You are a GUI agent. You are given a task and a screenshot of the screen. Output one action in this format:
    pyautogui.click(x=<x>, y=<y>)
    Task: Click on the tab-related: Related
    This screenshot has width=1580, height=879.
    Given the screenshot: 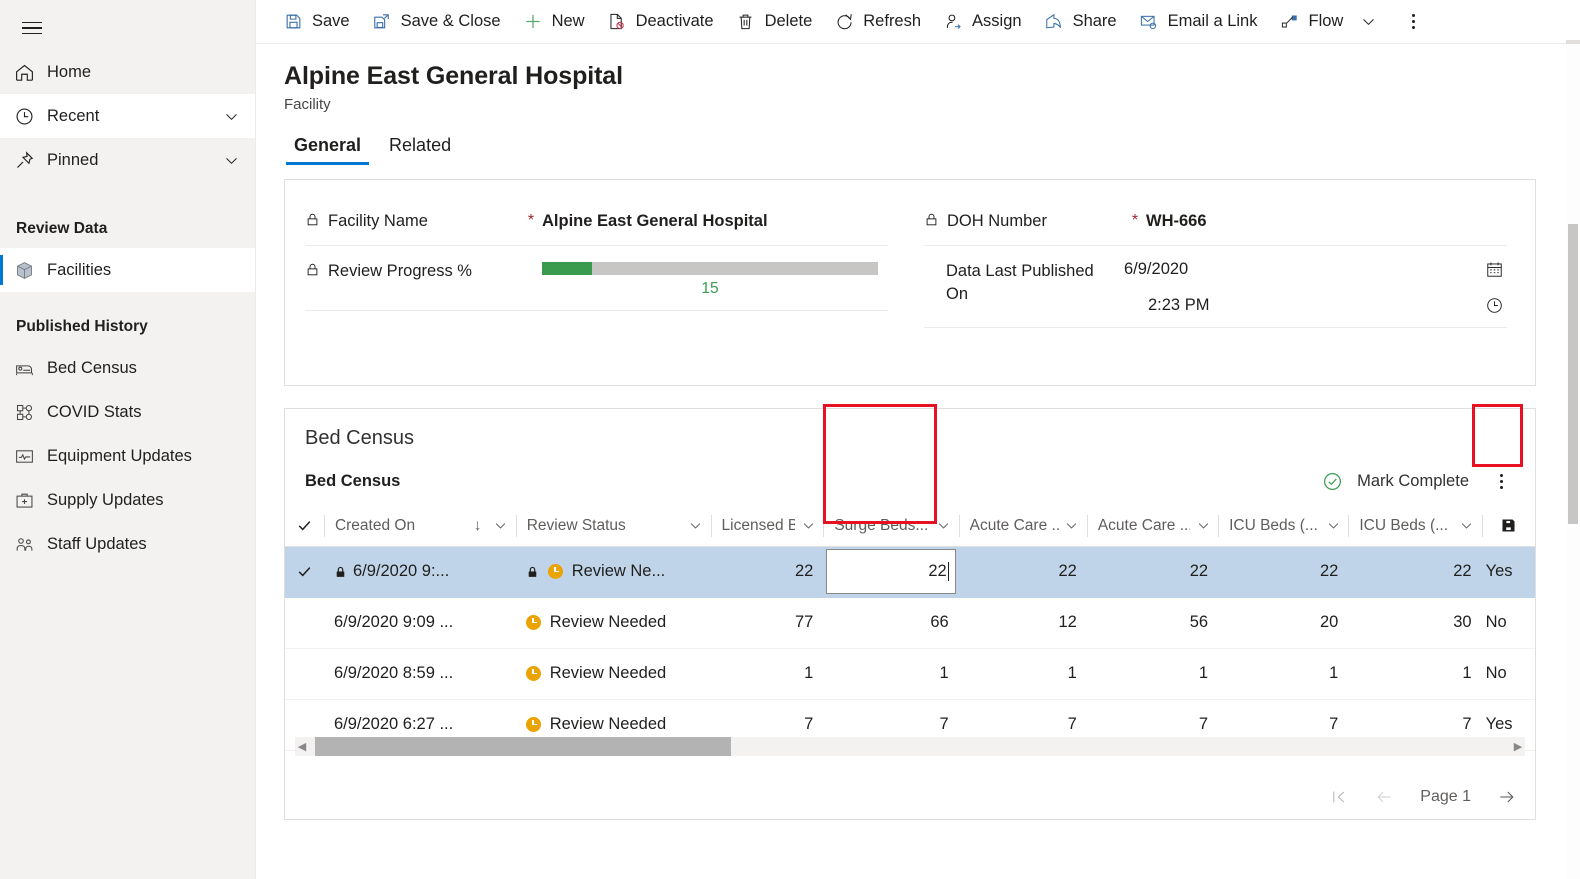 What is the action you would take?
    pyautogui.click(x=420, y=148)
    